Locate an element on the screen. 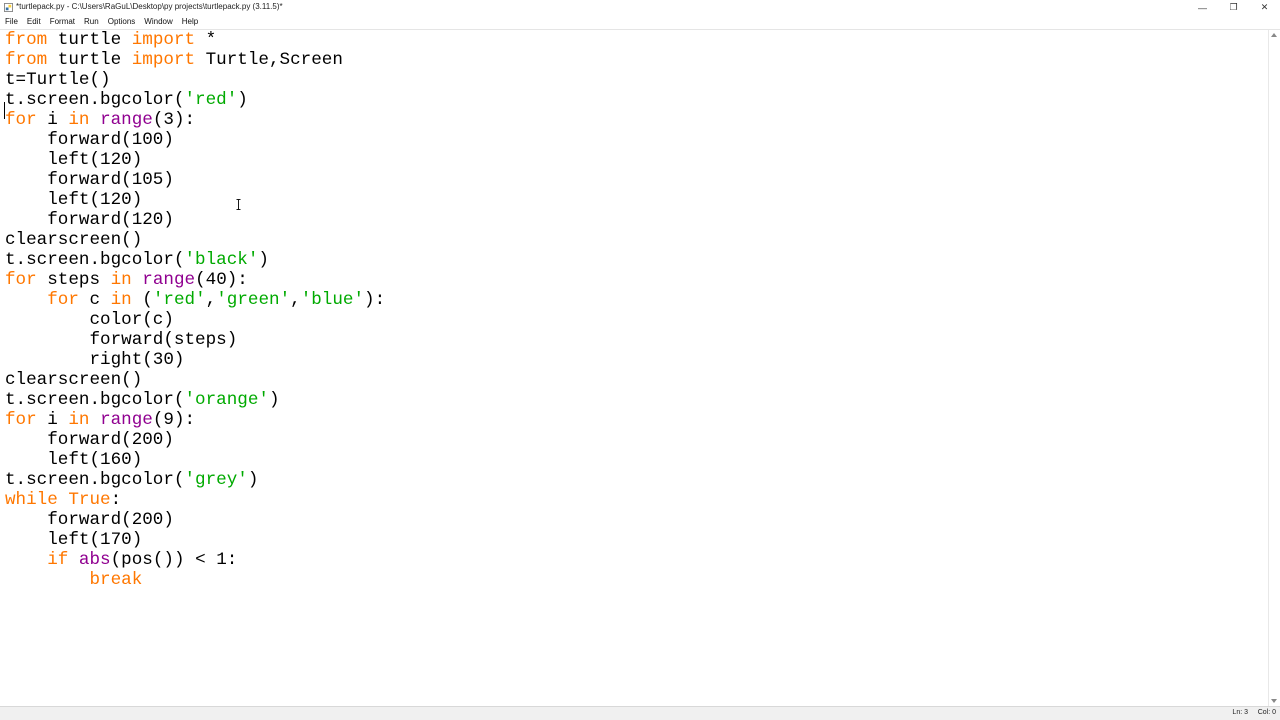  code-token: ( is located at coordinates (142, 300).